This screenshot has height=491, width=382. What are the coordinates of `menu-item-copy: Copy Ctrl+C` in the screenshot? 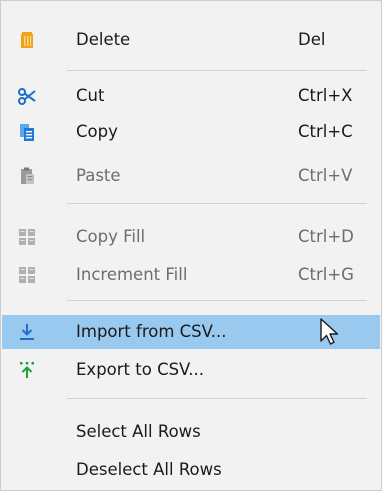 It's located at (191, 132).